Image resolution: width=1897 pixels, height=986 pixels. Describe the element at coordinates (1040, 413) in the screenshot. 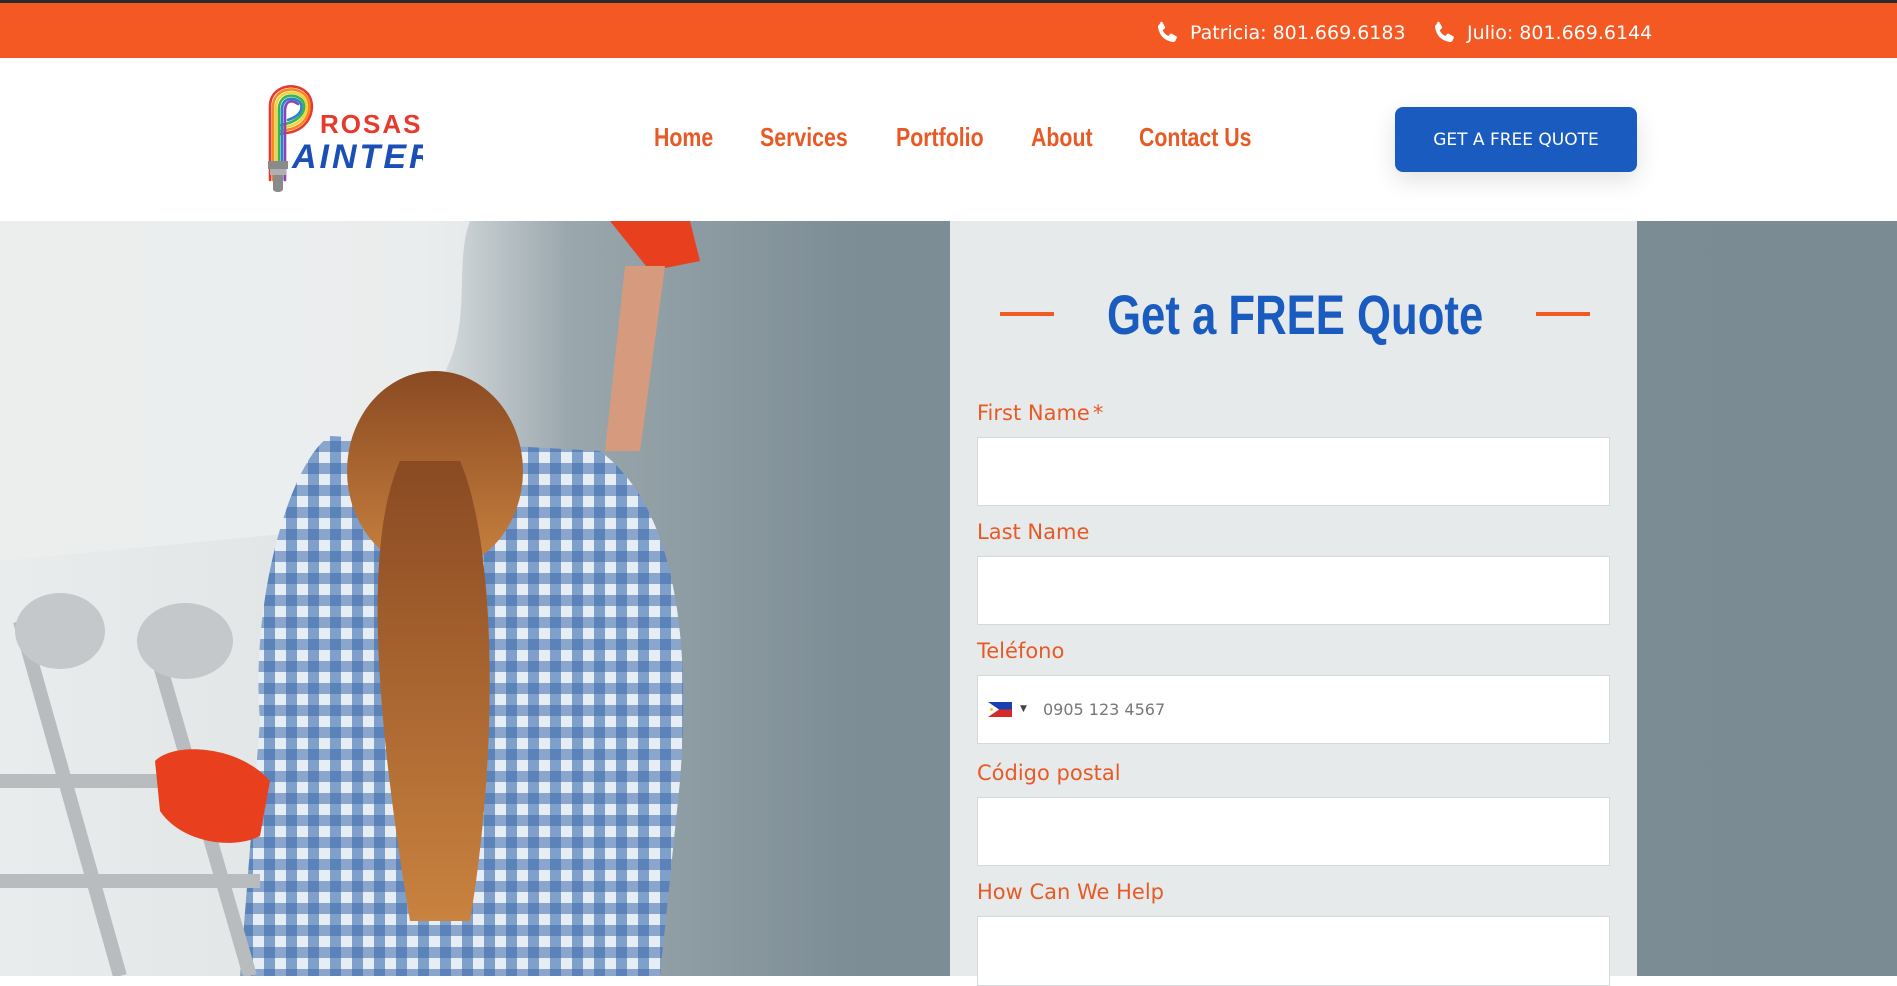

I see `first-name-label: First Name *` at that location.